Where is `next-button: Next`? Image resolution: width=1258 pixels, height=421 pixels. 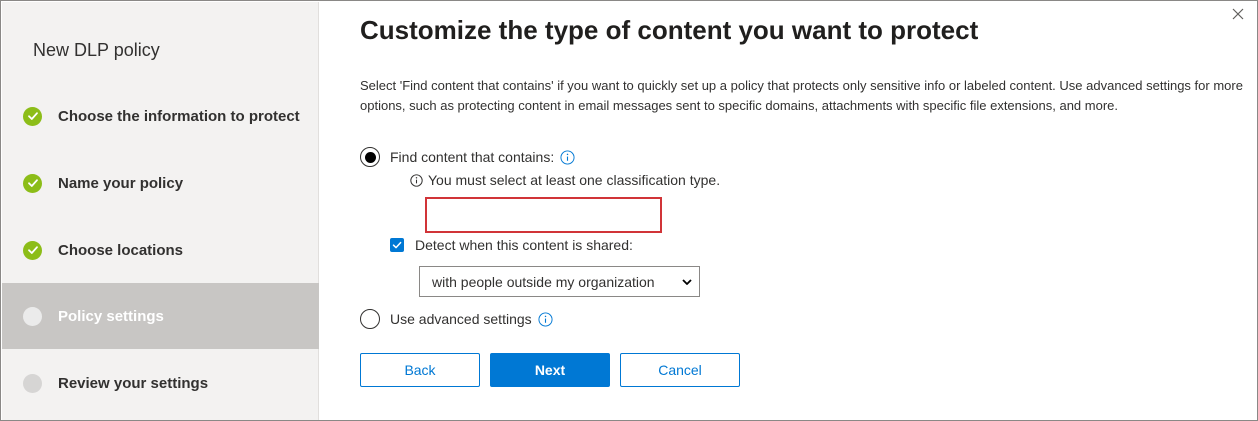
next-button: Next is located at coordinates (550, 370).